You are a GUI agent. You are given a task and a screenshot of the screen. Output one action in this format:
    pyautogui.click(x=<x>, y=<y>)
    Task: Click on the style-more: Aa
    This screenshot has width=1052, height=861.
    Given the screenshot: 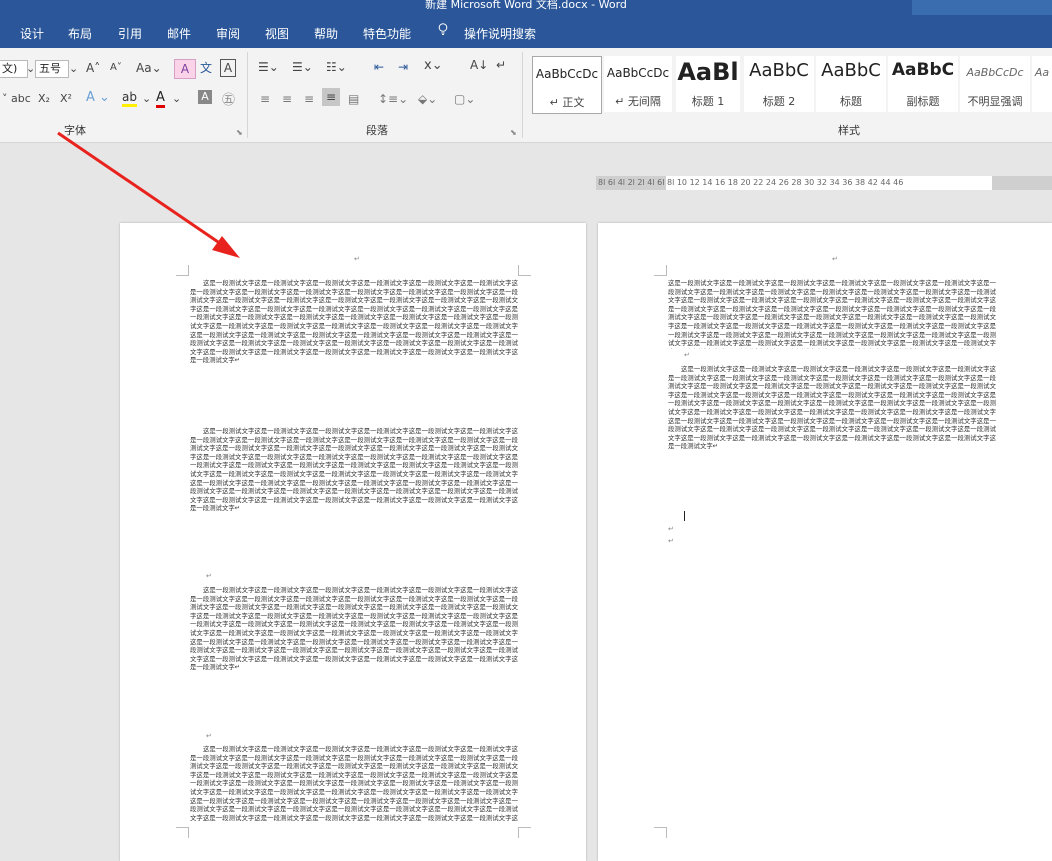 What is the action you would take?
    pyautogui.click(x=1042, y=84)
    